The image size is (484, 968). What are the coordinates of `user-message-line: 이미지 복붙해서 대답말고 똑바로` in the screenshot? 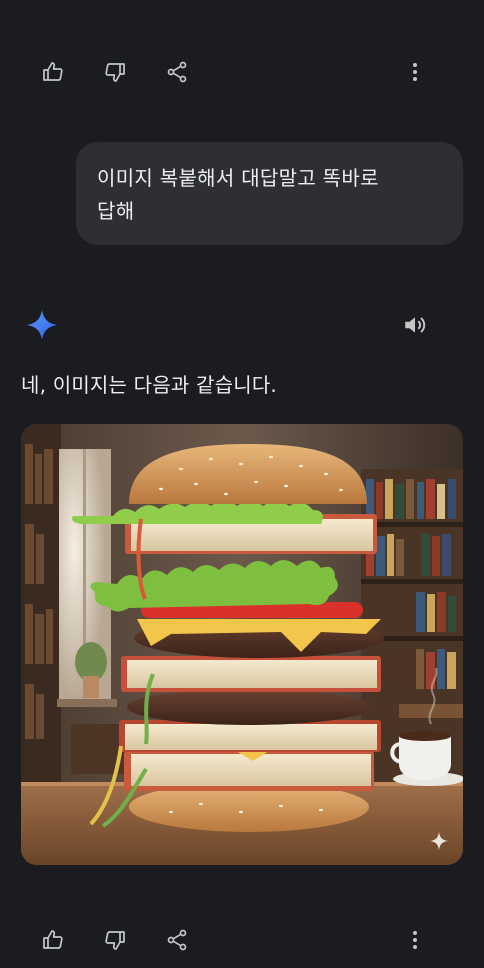 It's located at (238, 178).